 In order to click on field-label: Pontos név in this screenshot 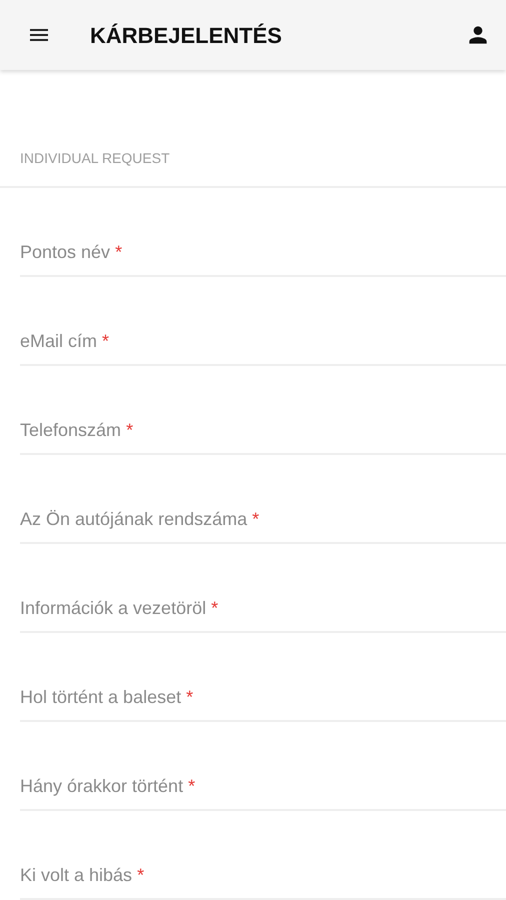, I will do `click(65, 252)`.